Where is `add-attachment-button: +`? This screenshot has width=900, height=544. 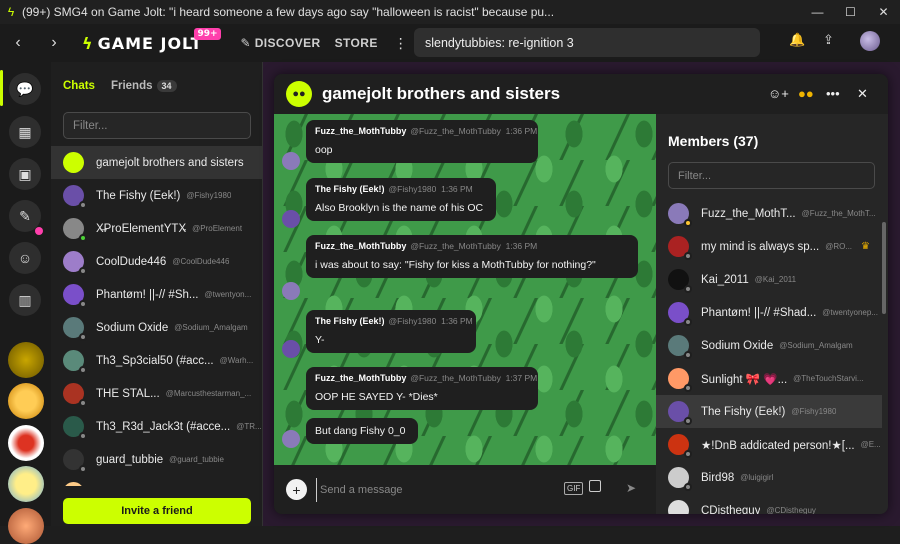
add-attachment-button: + is located at coordinates (296, 489).